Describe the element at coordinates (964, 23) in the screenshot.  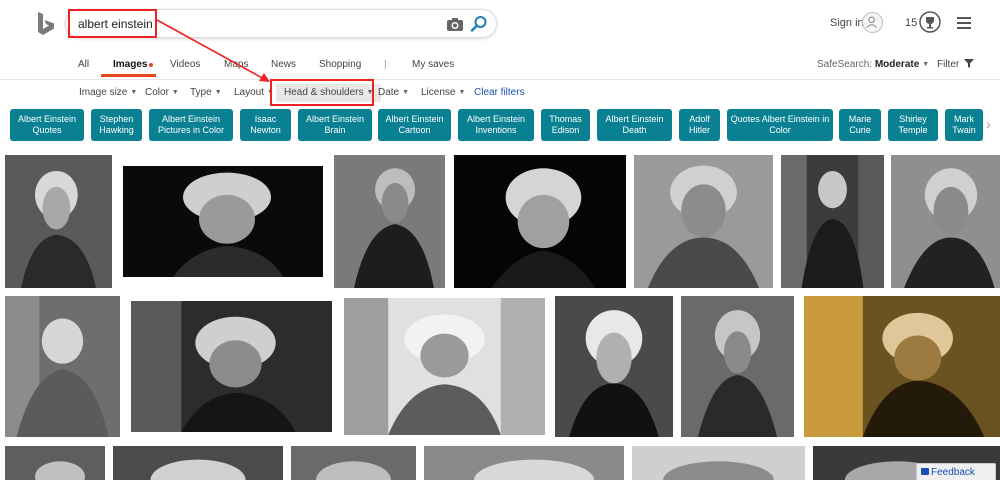
I see `menu-icon` at that location.